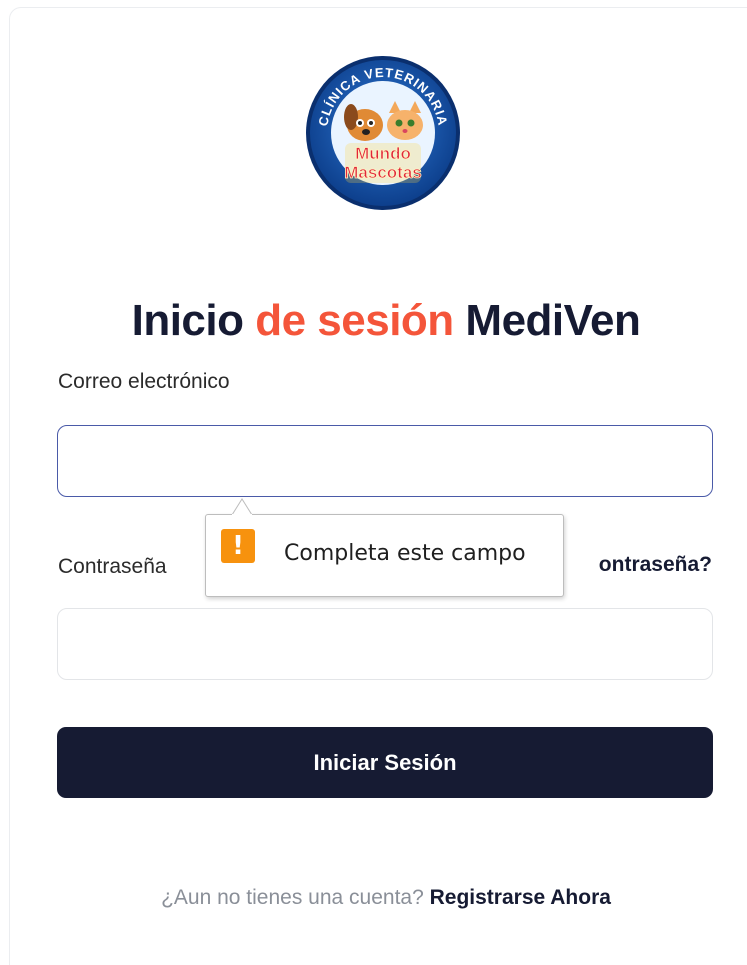  What do you see at coordinates (655, 565) in the screenshot?
I see `forgot-password-link: ontraseña?` at bounding box center [655, 565].